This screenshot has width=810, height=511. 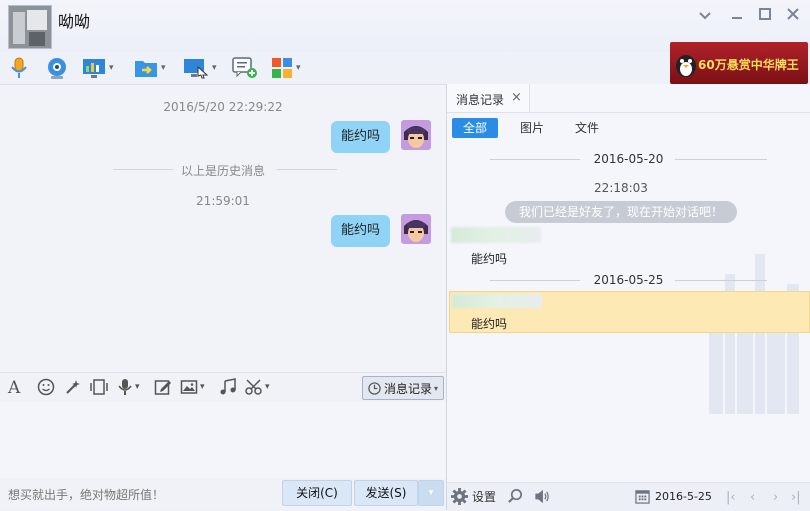 I want to click on webcam-icon, so click(x=57, y=68).